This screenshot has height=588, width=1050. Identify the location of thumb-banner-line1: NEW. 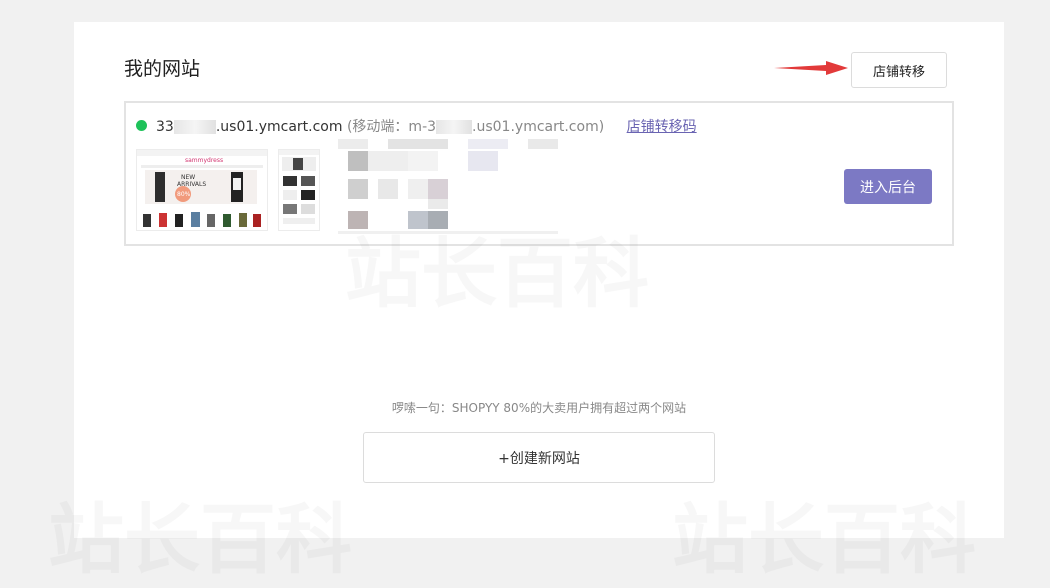
(188, 177).